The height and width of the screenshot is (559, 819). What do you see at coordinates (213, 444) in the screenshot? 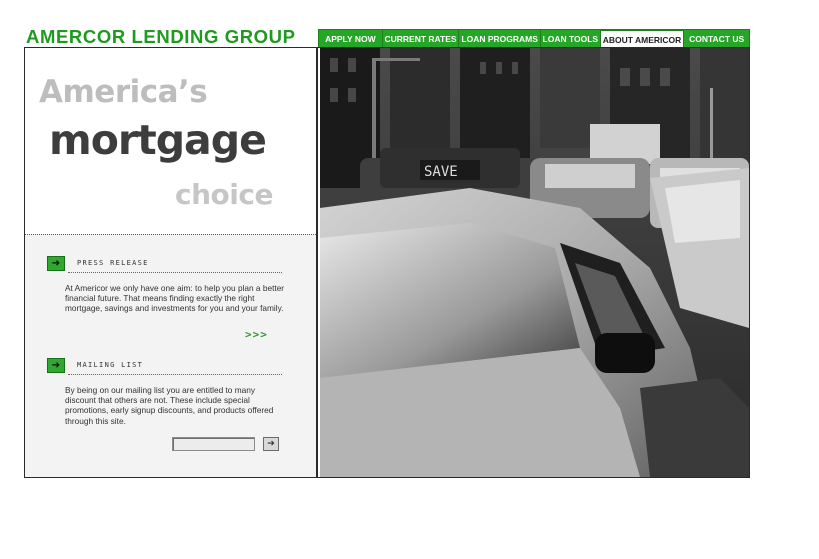
I see `mailing-list-email-input` at bounding box center [213, 444].